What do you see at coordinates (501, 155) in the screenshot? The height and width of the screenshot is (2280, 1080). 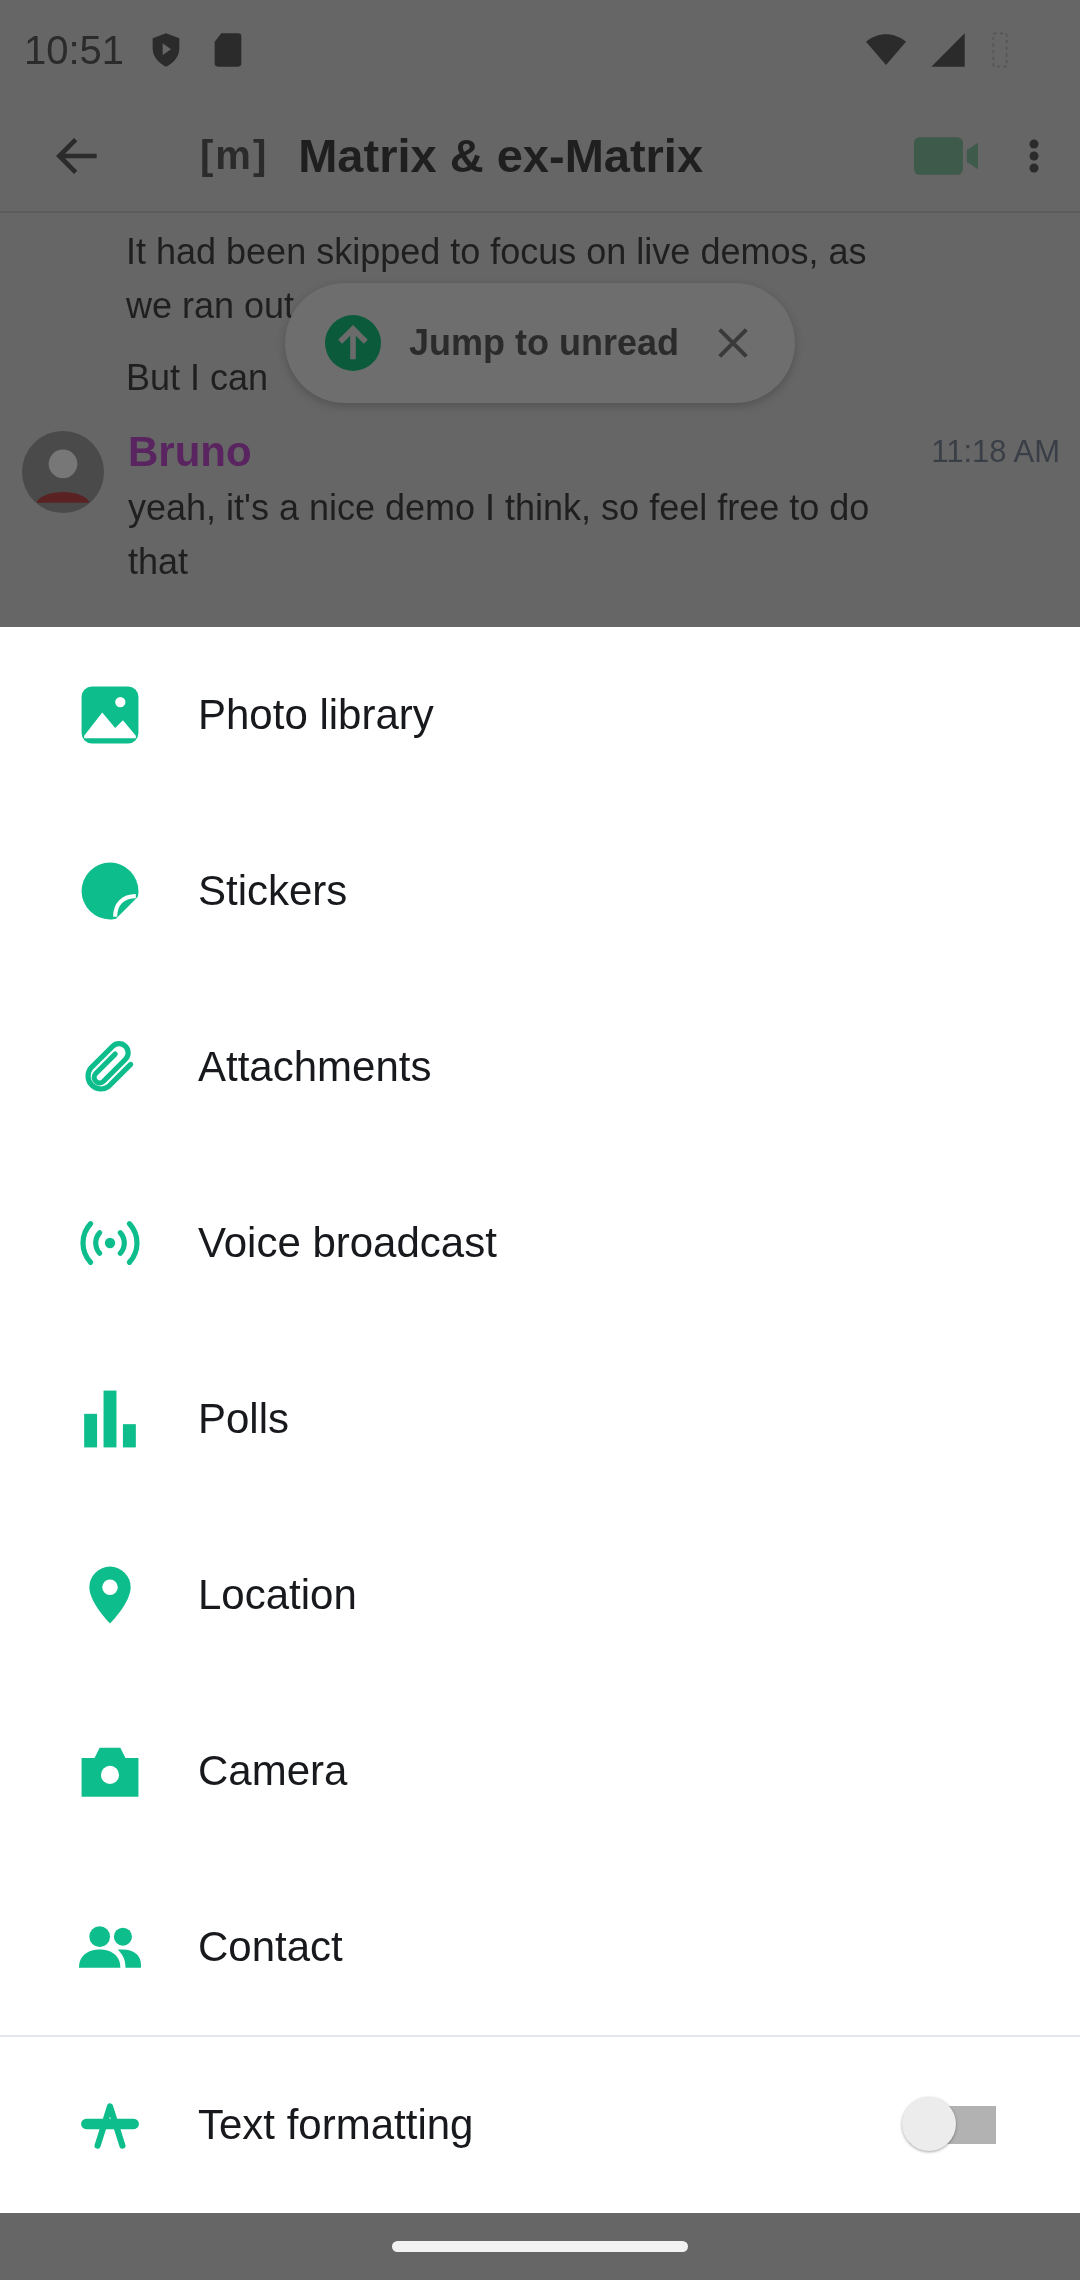 I see `room-title: Matrix & ex-Matrix` at bounding box center [501, 155].